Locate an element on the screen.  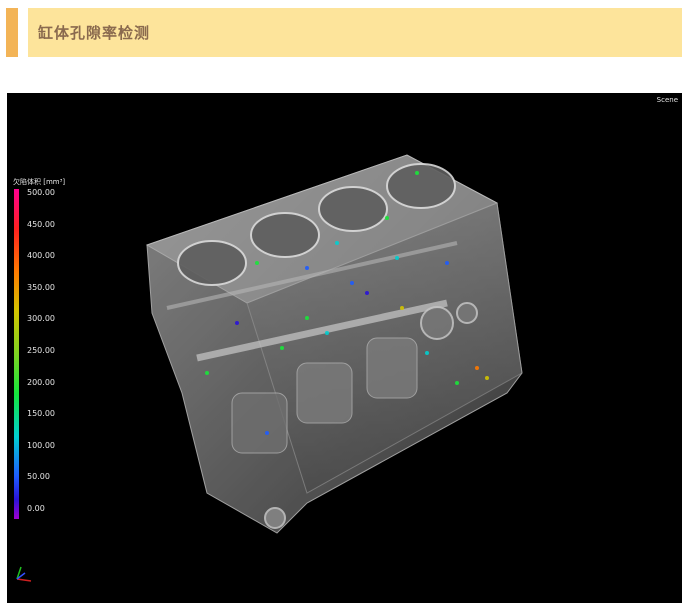
xyz-axis-triad-icon is located at coordinates (24, 574).